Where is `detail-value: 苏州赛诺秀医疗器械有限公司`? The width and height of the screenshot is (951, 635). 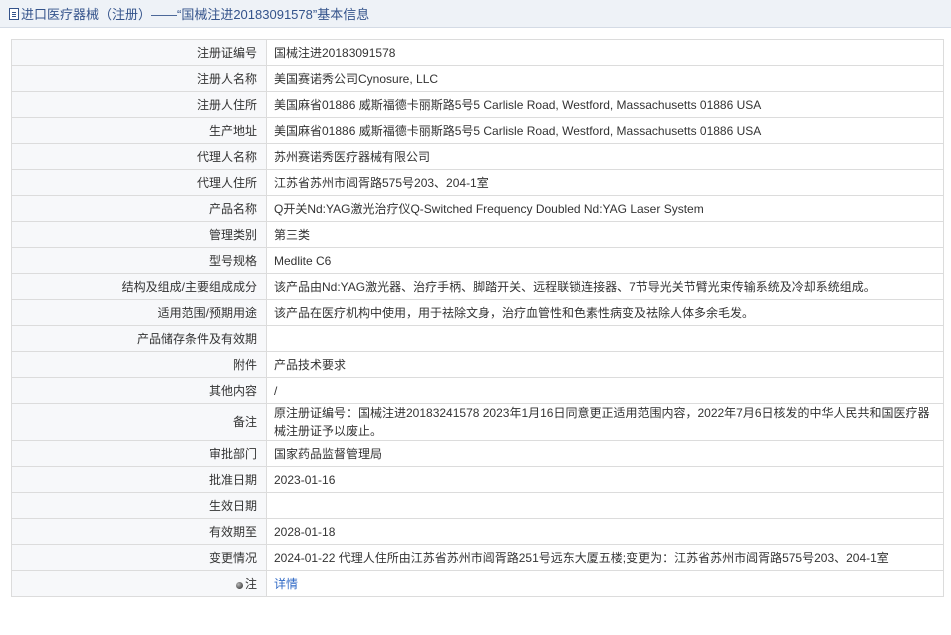
detail-value: 苏州赛诺秀医疗器械有限公司 is located at coordinates (605, 156).